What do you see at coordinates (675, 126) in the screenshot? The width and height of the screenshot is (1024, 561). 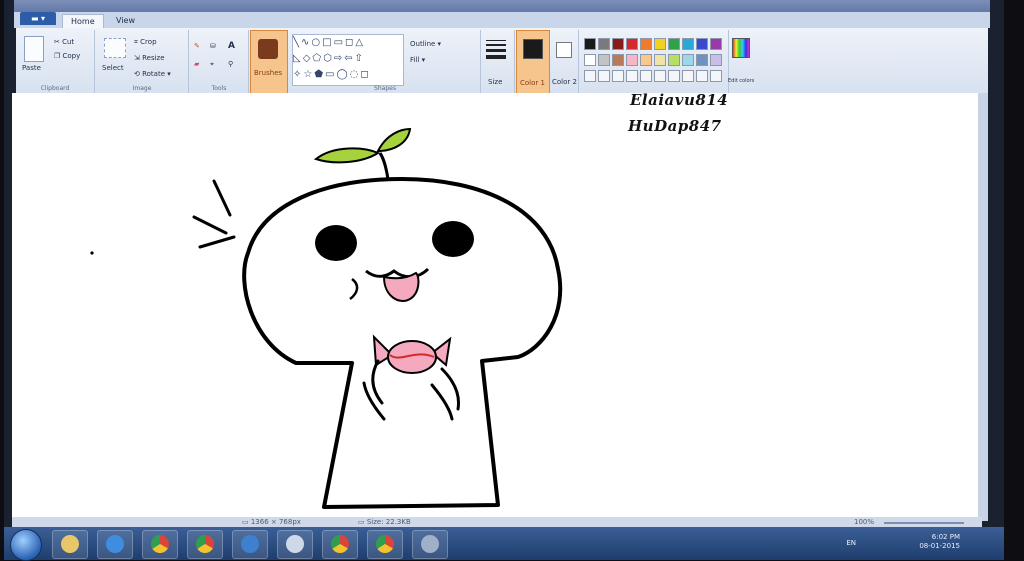 I see `signature-line-2: HuDap847` at bounding box center [675, 126].